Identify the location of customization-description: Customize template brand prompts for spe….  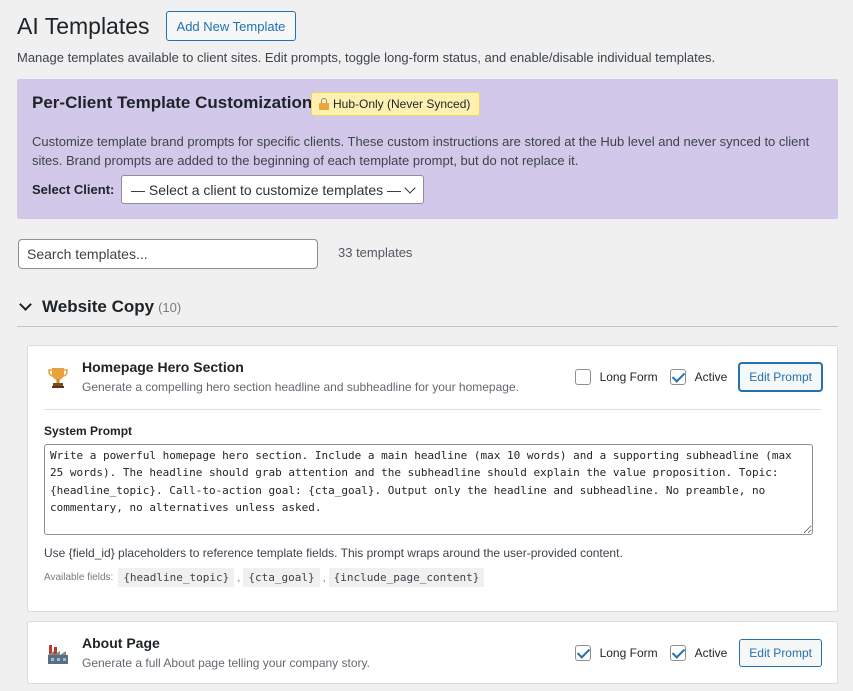
(421, 151).